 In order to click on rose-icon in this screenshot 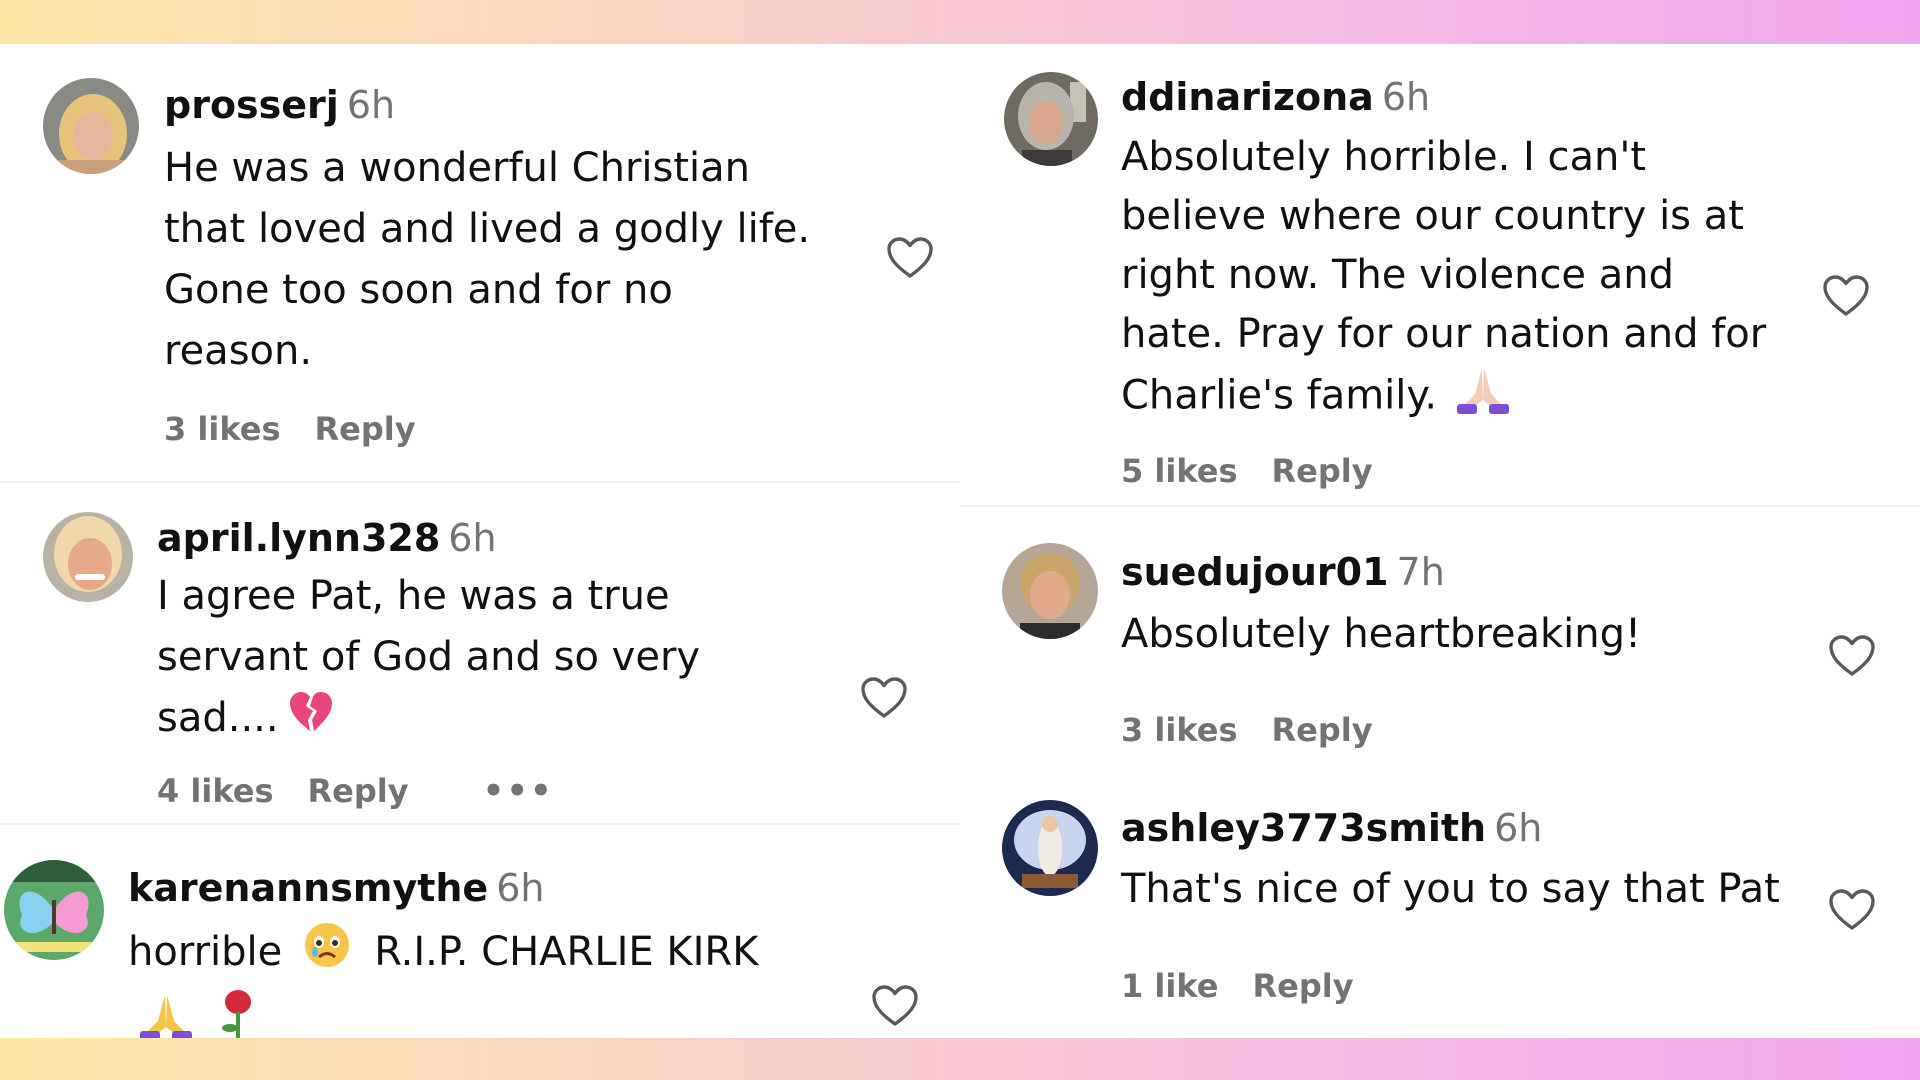, I will do `click(238, 1013)`.